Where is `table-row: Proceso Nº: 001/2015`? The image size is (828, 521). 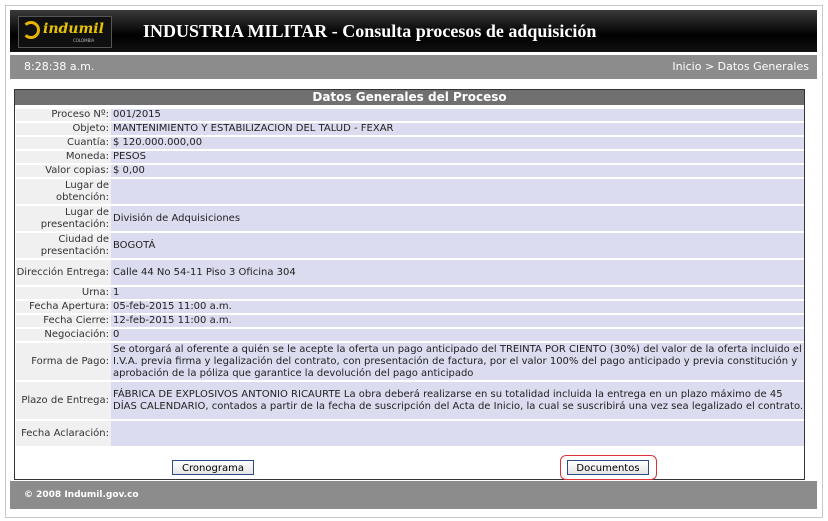 table-row: Proceso Nº: 001/2015 is located at coordinates (410, 115).